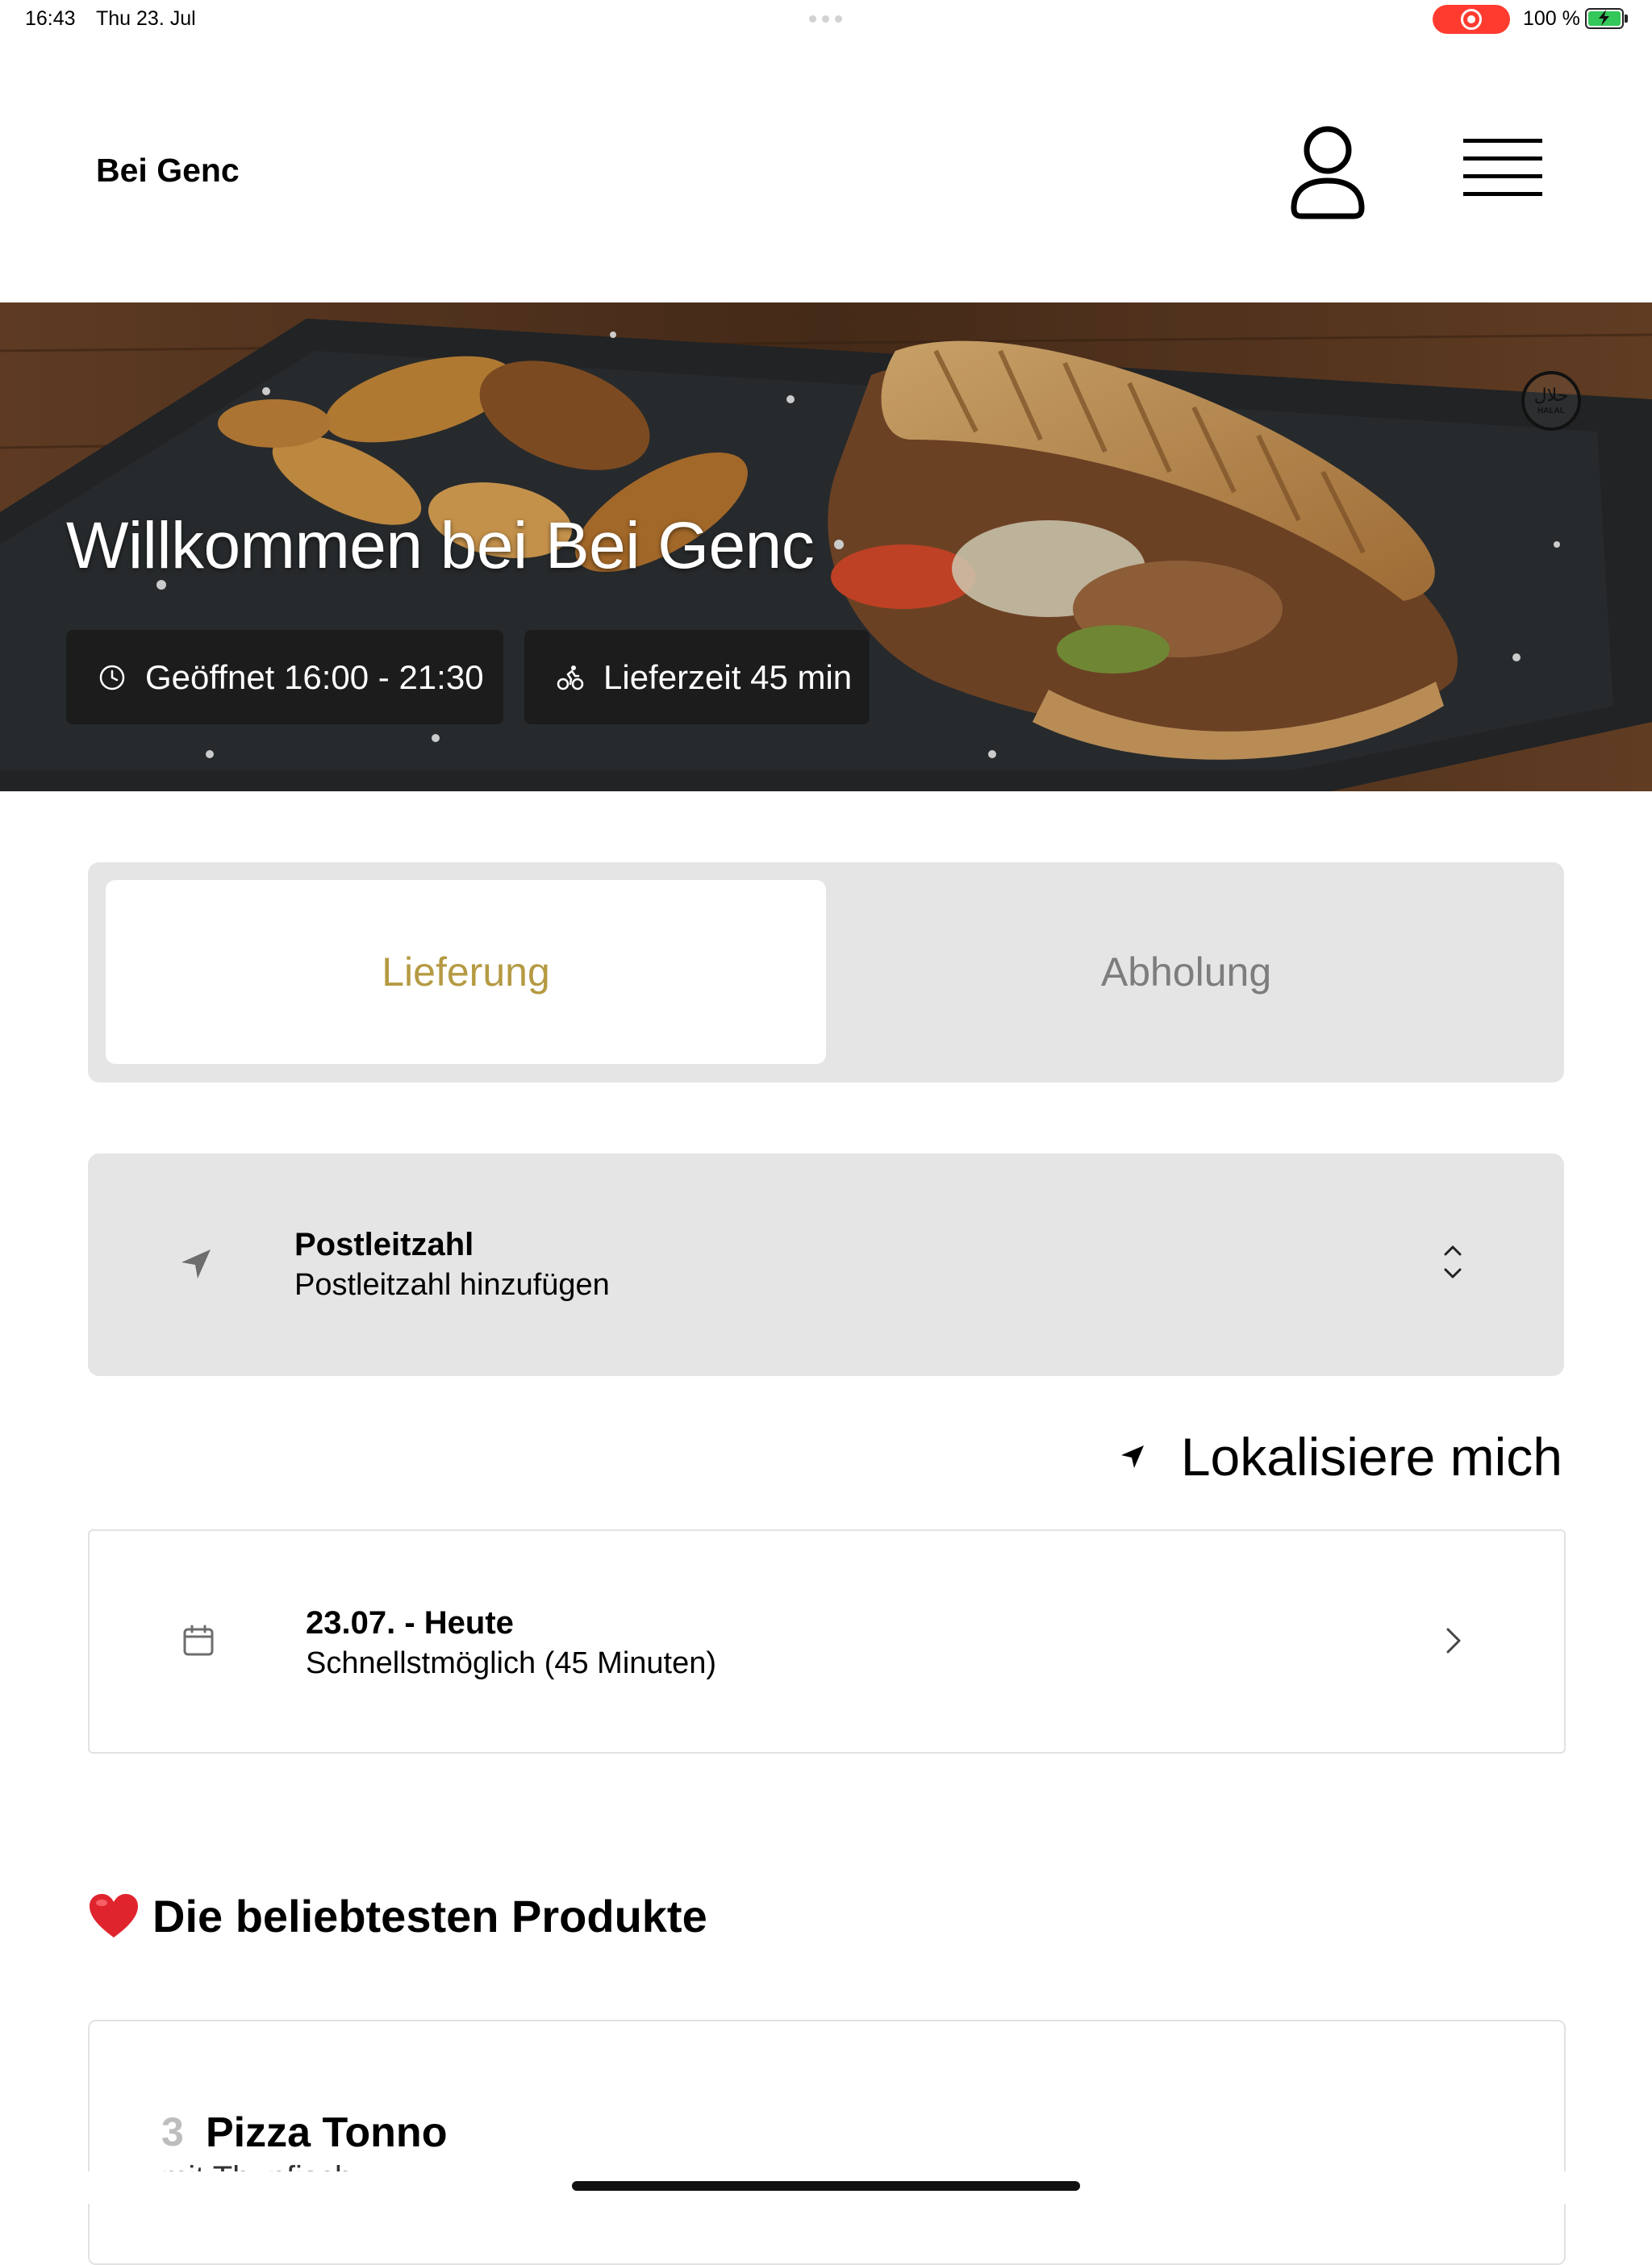  Describe the element at coordinates (314, 676) in the screenshot. I see `opening-hours-text: Geöffnet 16:00 - 21:30` at that location.